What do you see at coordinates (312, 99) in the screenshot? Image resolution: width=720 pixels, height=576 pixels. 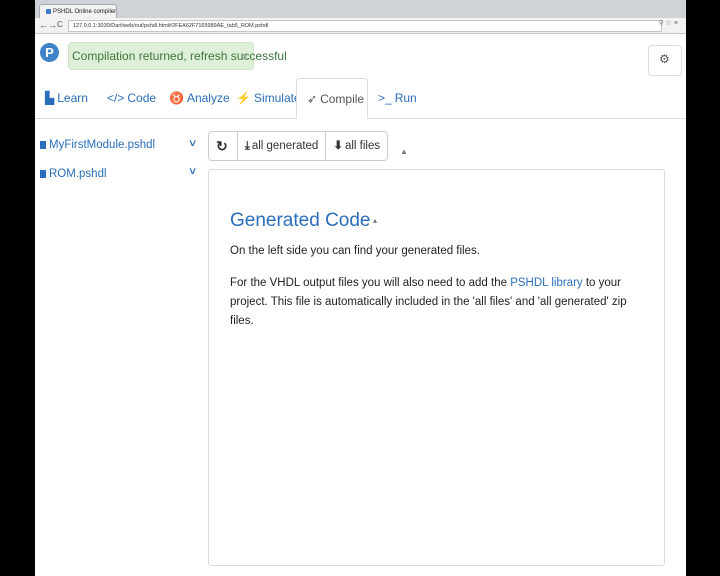 I see `rocket-icon: ➶` at bounding box center [312, 99].